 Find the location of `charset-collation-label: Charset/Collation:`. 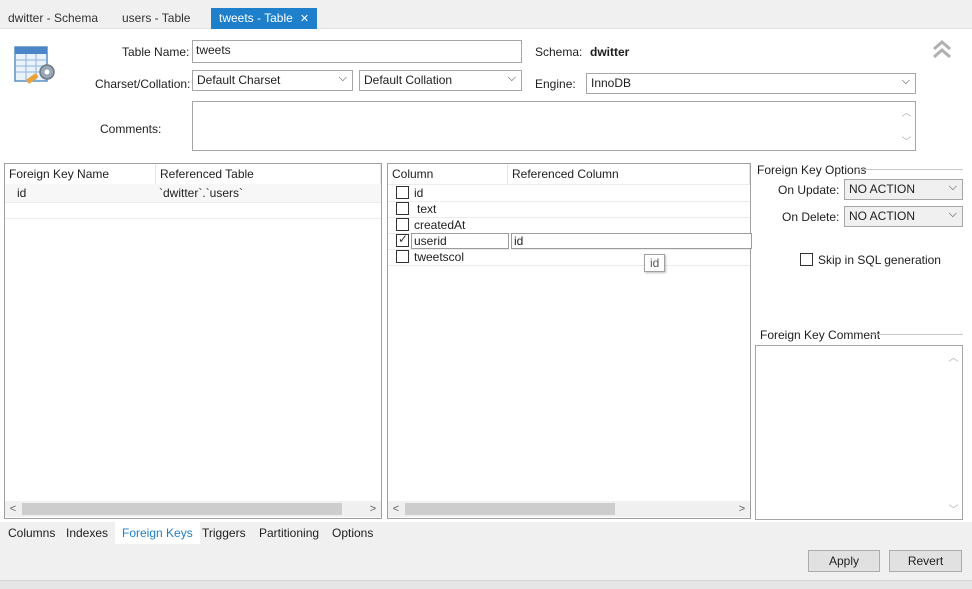

charset-collation-label: Charset/Collation: is located at coordinates (143, 84).